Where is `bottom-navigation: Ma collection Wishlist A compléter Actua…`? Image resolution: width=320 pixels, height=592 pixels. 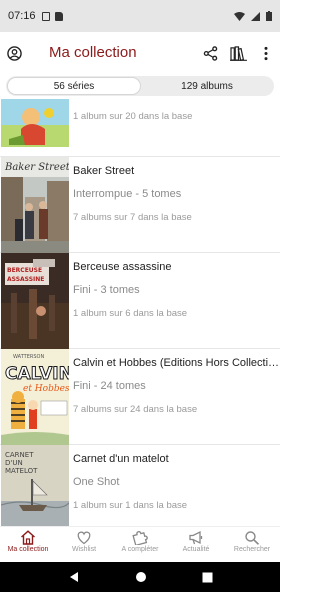
bottom-navigation: Ma collection Wishlist A compléter Actua… is located at coordinates (140, 544).